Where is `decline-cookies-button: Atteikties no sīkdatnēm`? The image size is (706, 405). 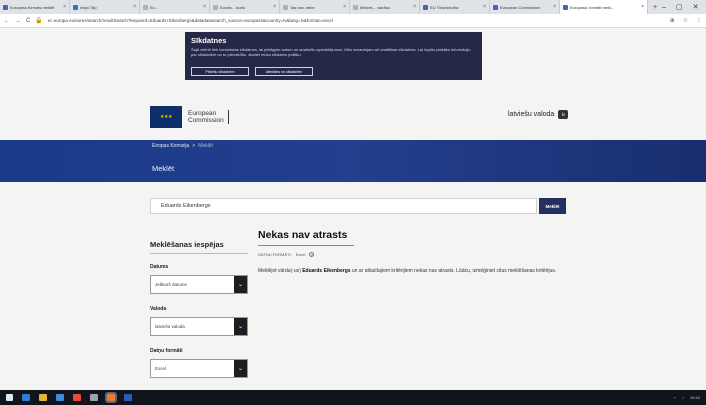 decline-cookies-button: Atteikties no sīkdatnēm is located at coordinates (284, 71).